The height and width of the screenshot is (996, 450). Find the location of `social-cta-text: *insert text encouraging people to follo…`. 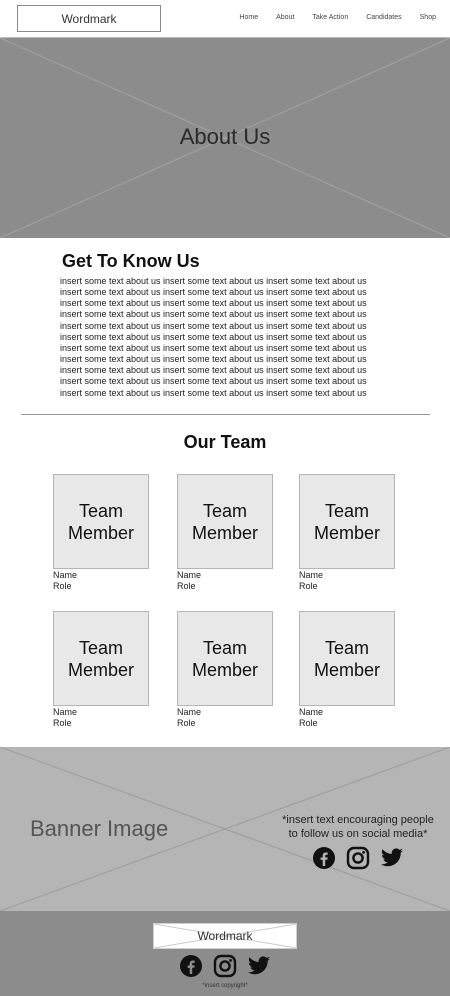

social-cta-text: *insert text encouraging people to follo… is located at coordinates (358, 827).